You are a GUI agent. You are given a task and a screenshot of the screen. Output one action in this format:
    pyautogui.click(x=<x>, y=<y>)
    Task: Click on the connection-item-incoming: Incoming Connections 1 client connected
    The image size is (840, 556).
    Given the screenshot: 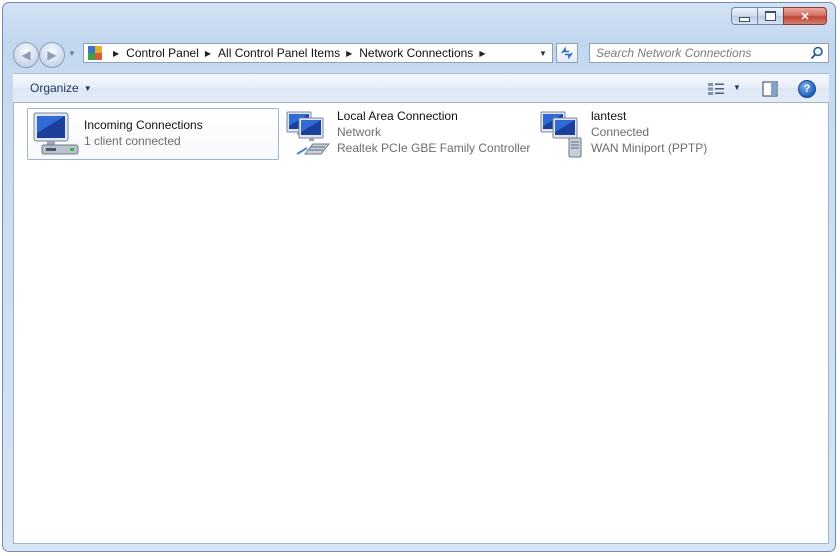 What is the action you would take?
    pyautogui.click(x=153, y=134)
    